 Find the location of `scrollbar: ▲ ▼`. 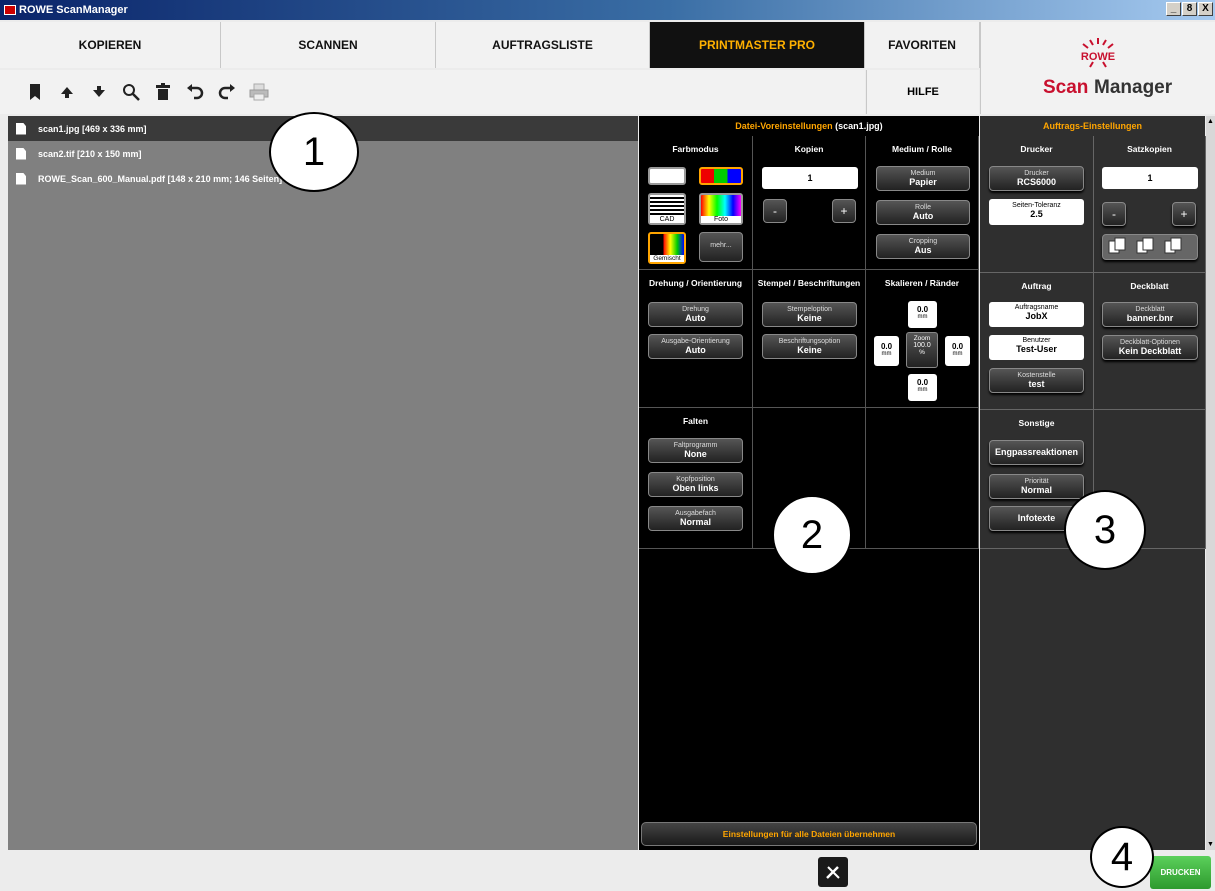

scrollbar: ▲ ▼ is located at coordinates (1210, 483).